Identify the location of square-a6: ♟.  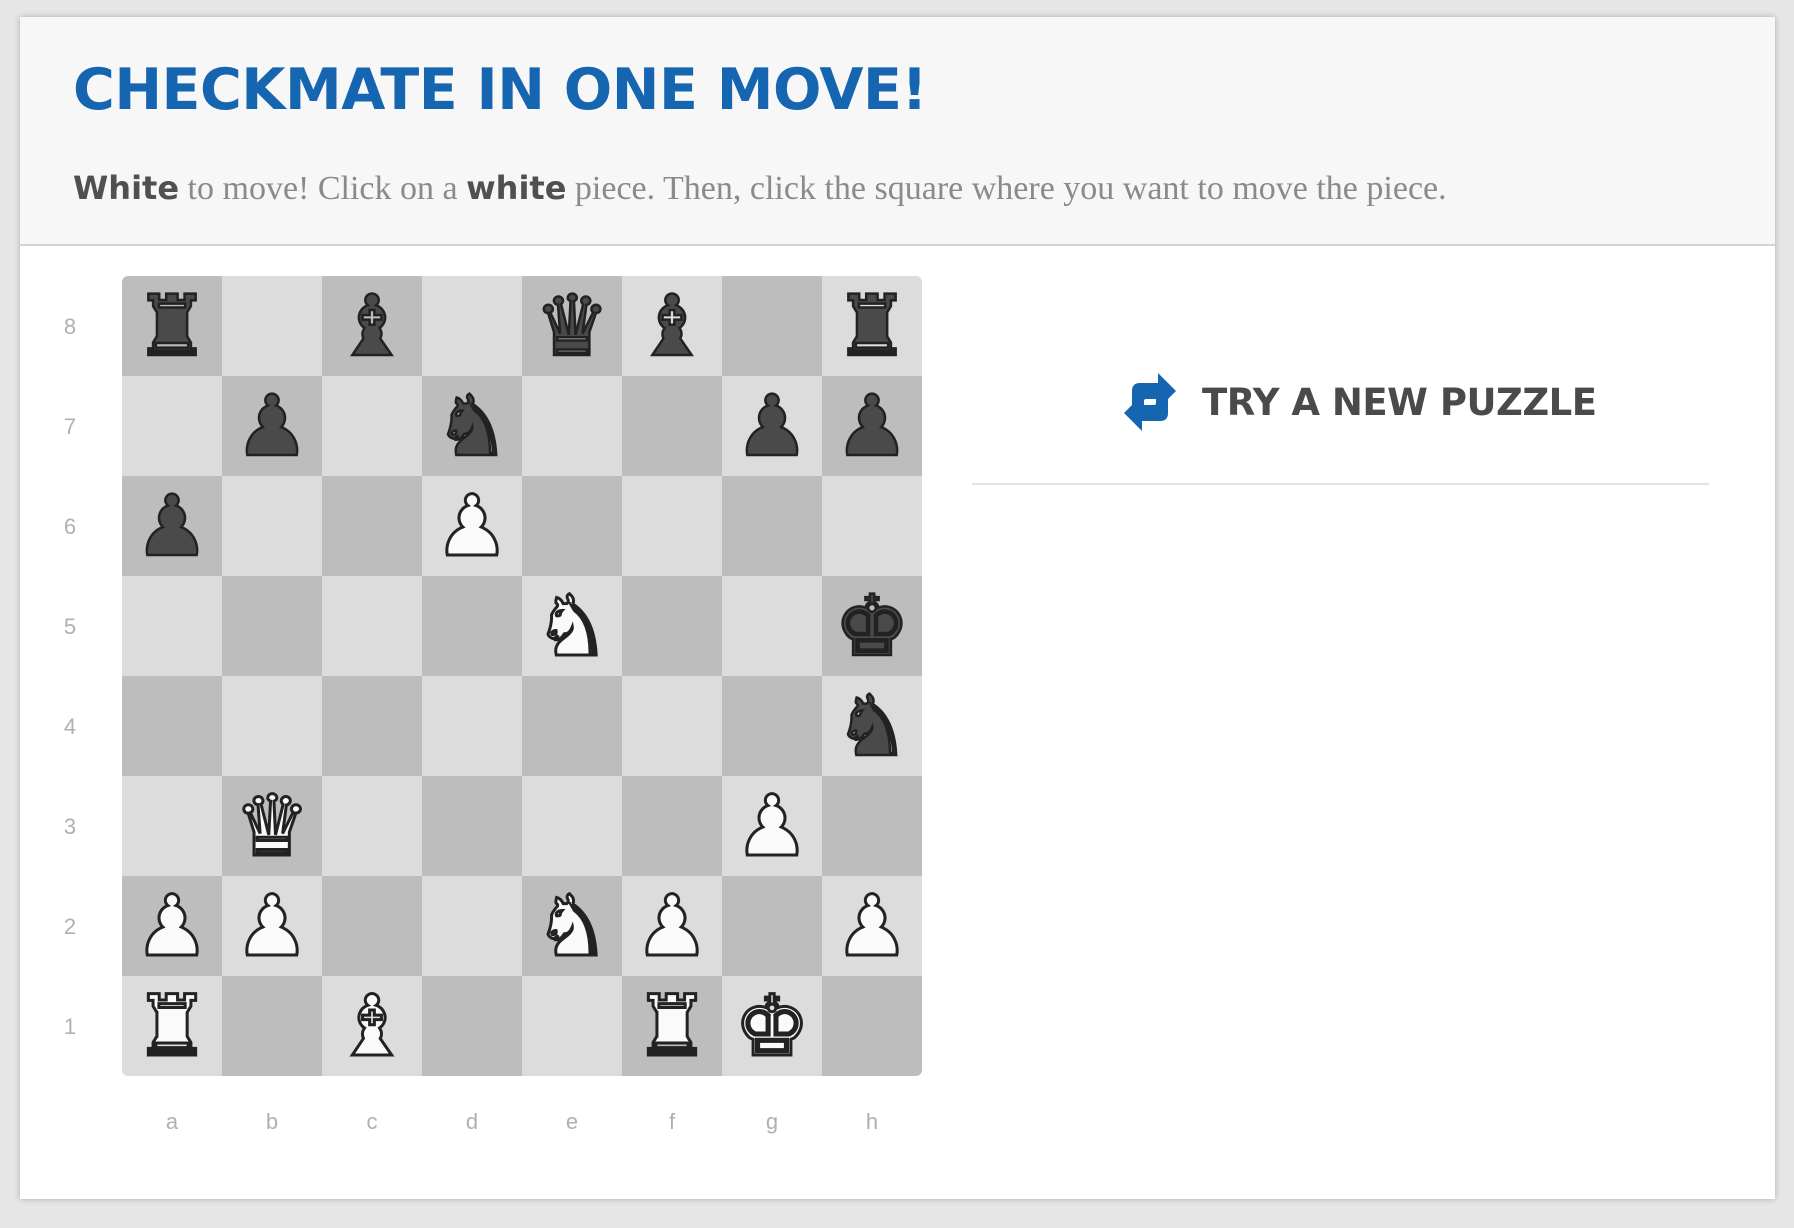
(172, 526).